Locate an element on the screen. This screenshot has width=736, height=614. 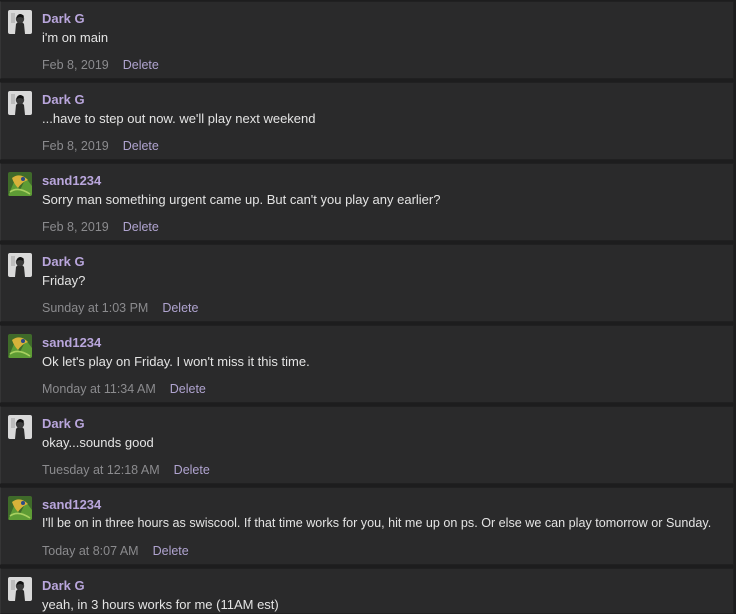
message-meta: Sunday at 1:03 PM Delete is located at coordinates (120, 308).